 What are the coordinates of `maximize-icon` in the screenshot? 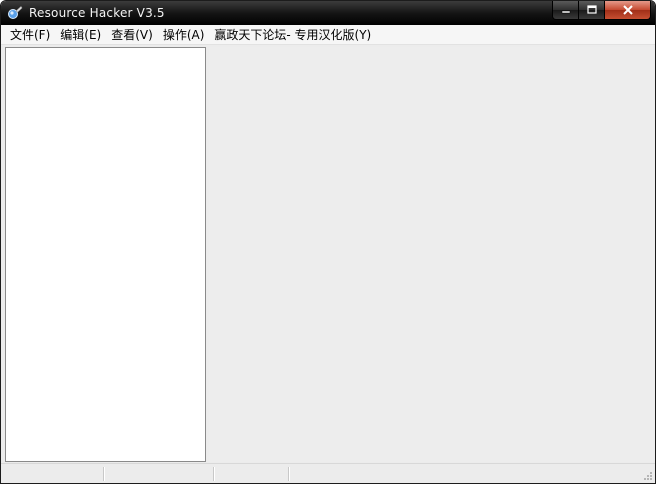 It's located at (591, 9).